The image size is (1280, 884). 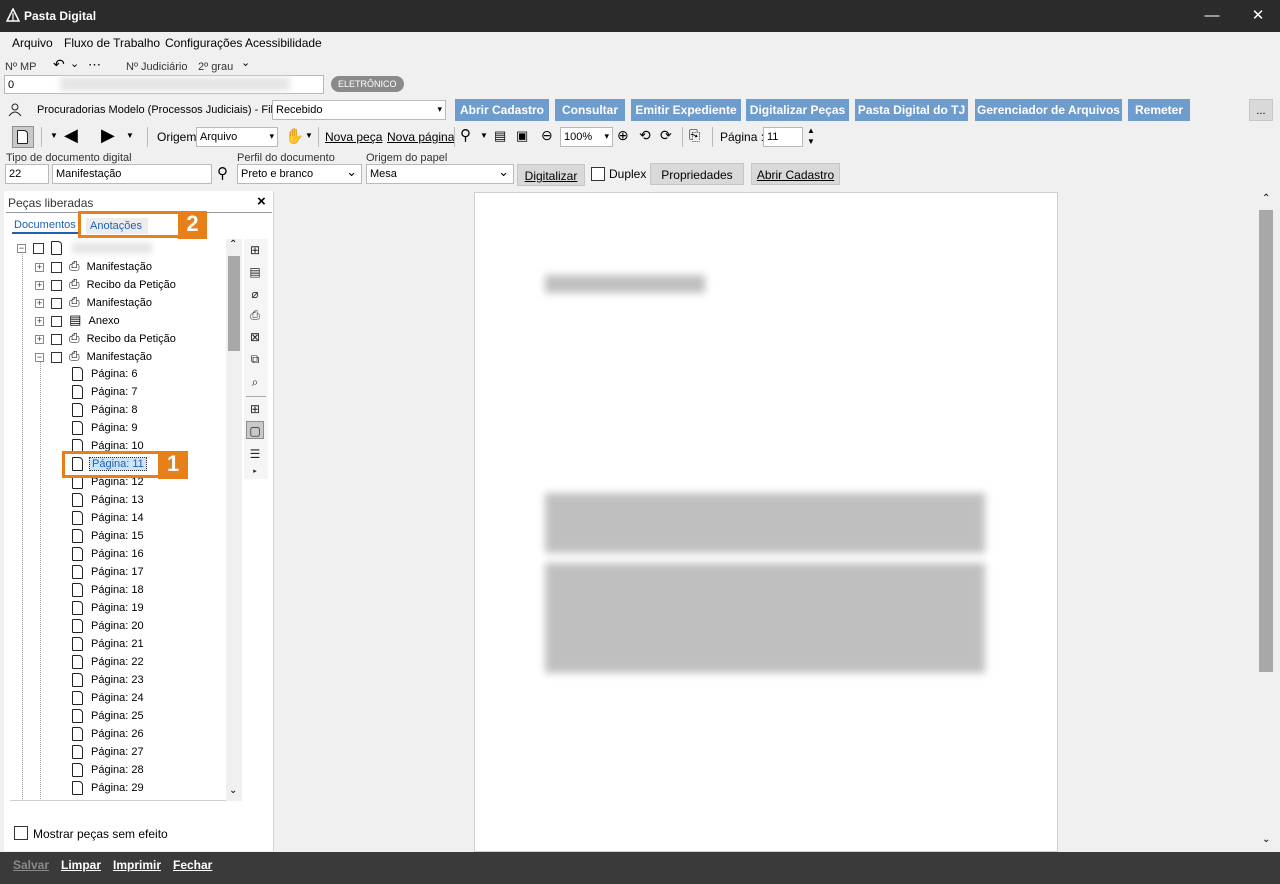 I want to click on page-down-icon: ▼, so click(x=811, y=141).